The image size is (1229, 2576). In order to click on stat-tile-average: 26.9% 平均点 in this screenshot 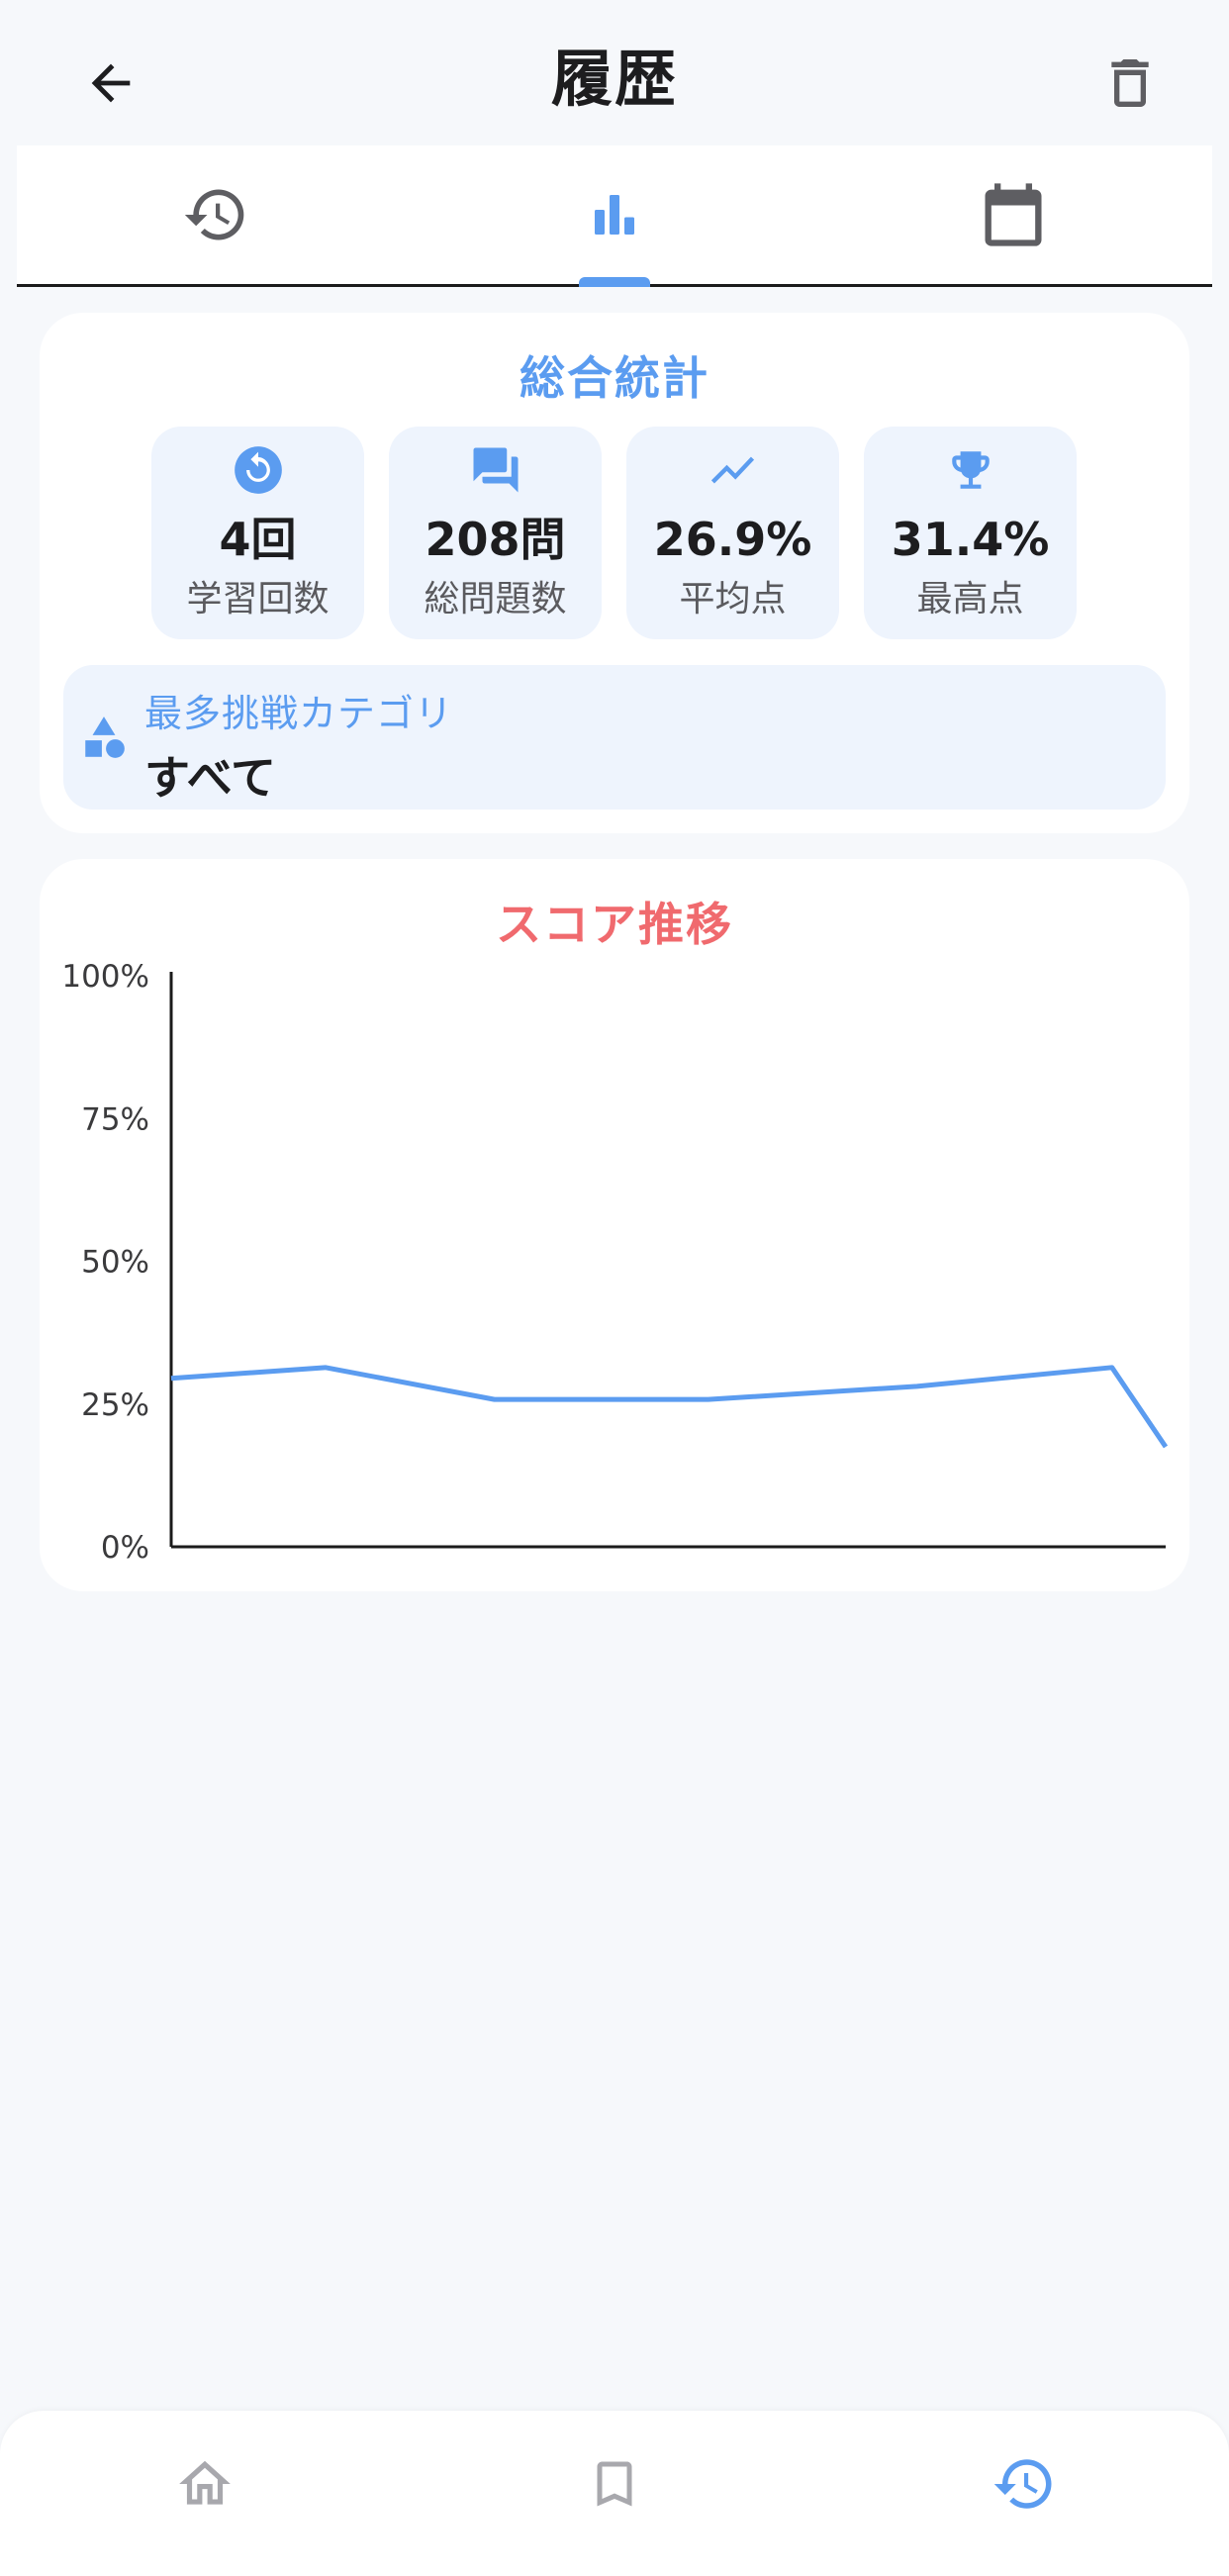, I will do `click(732, 533)`.